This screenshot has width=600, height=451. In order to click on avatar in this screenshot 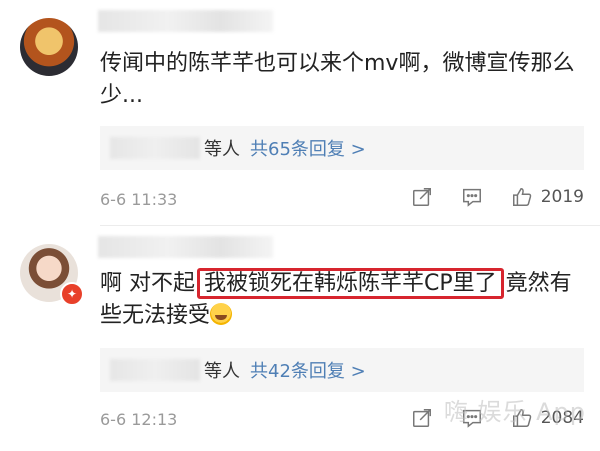, I will do `click(49, 47)`.